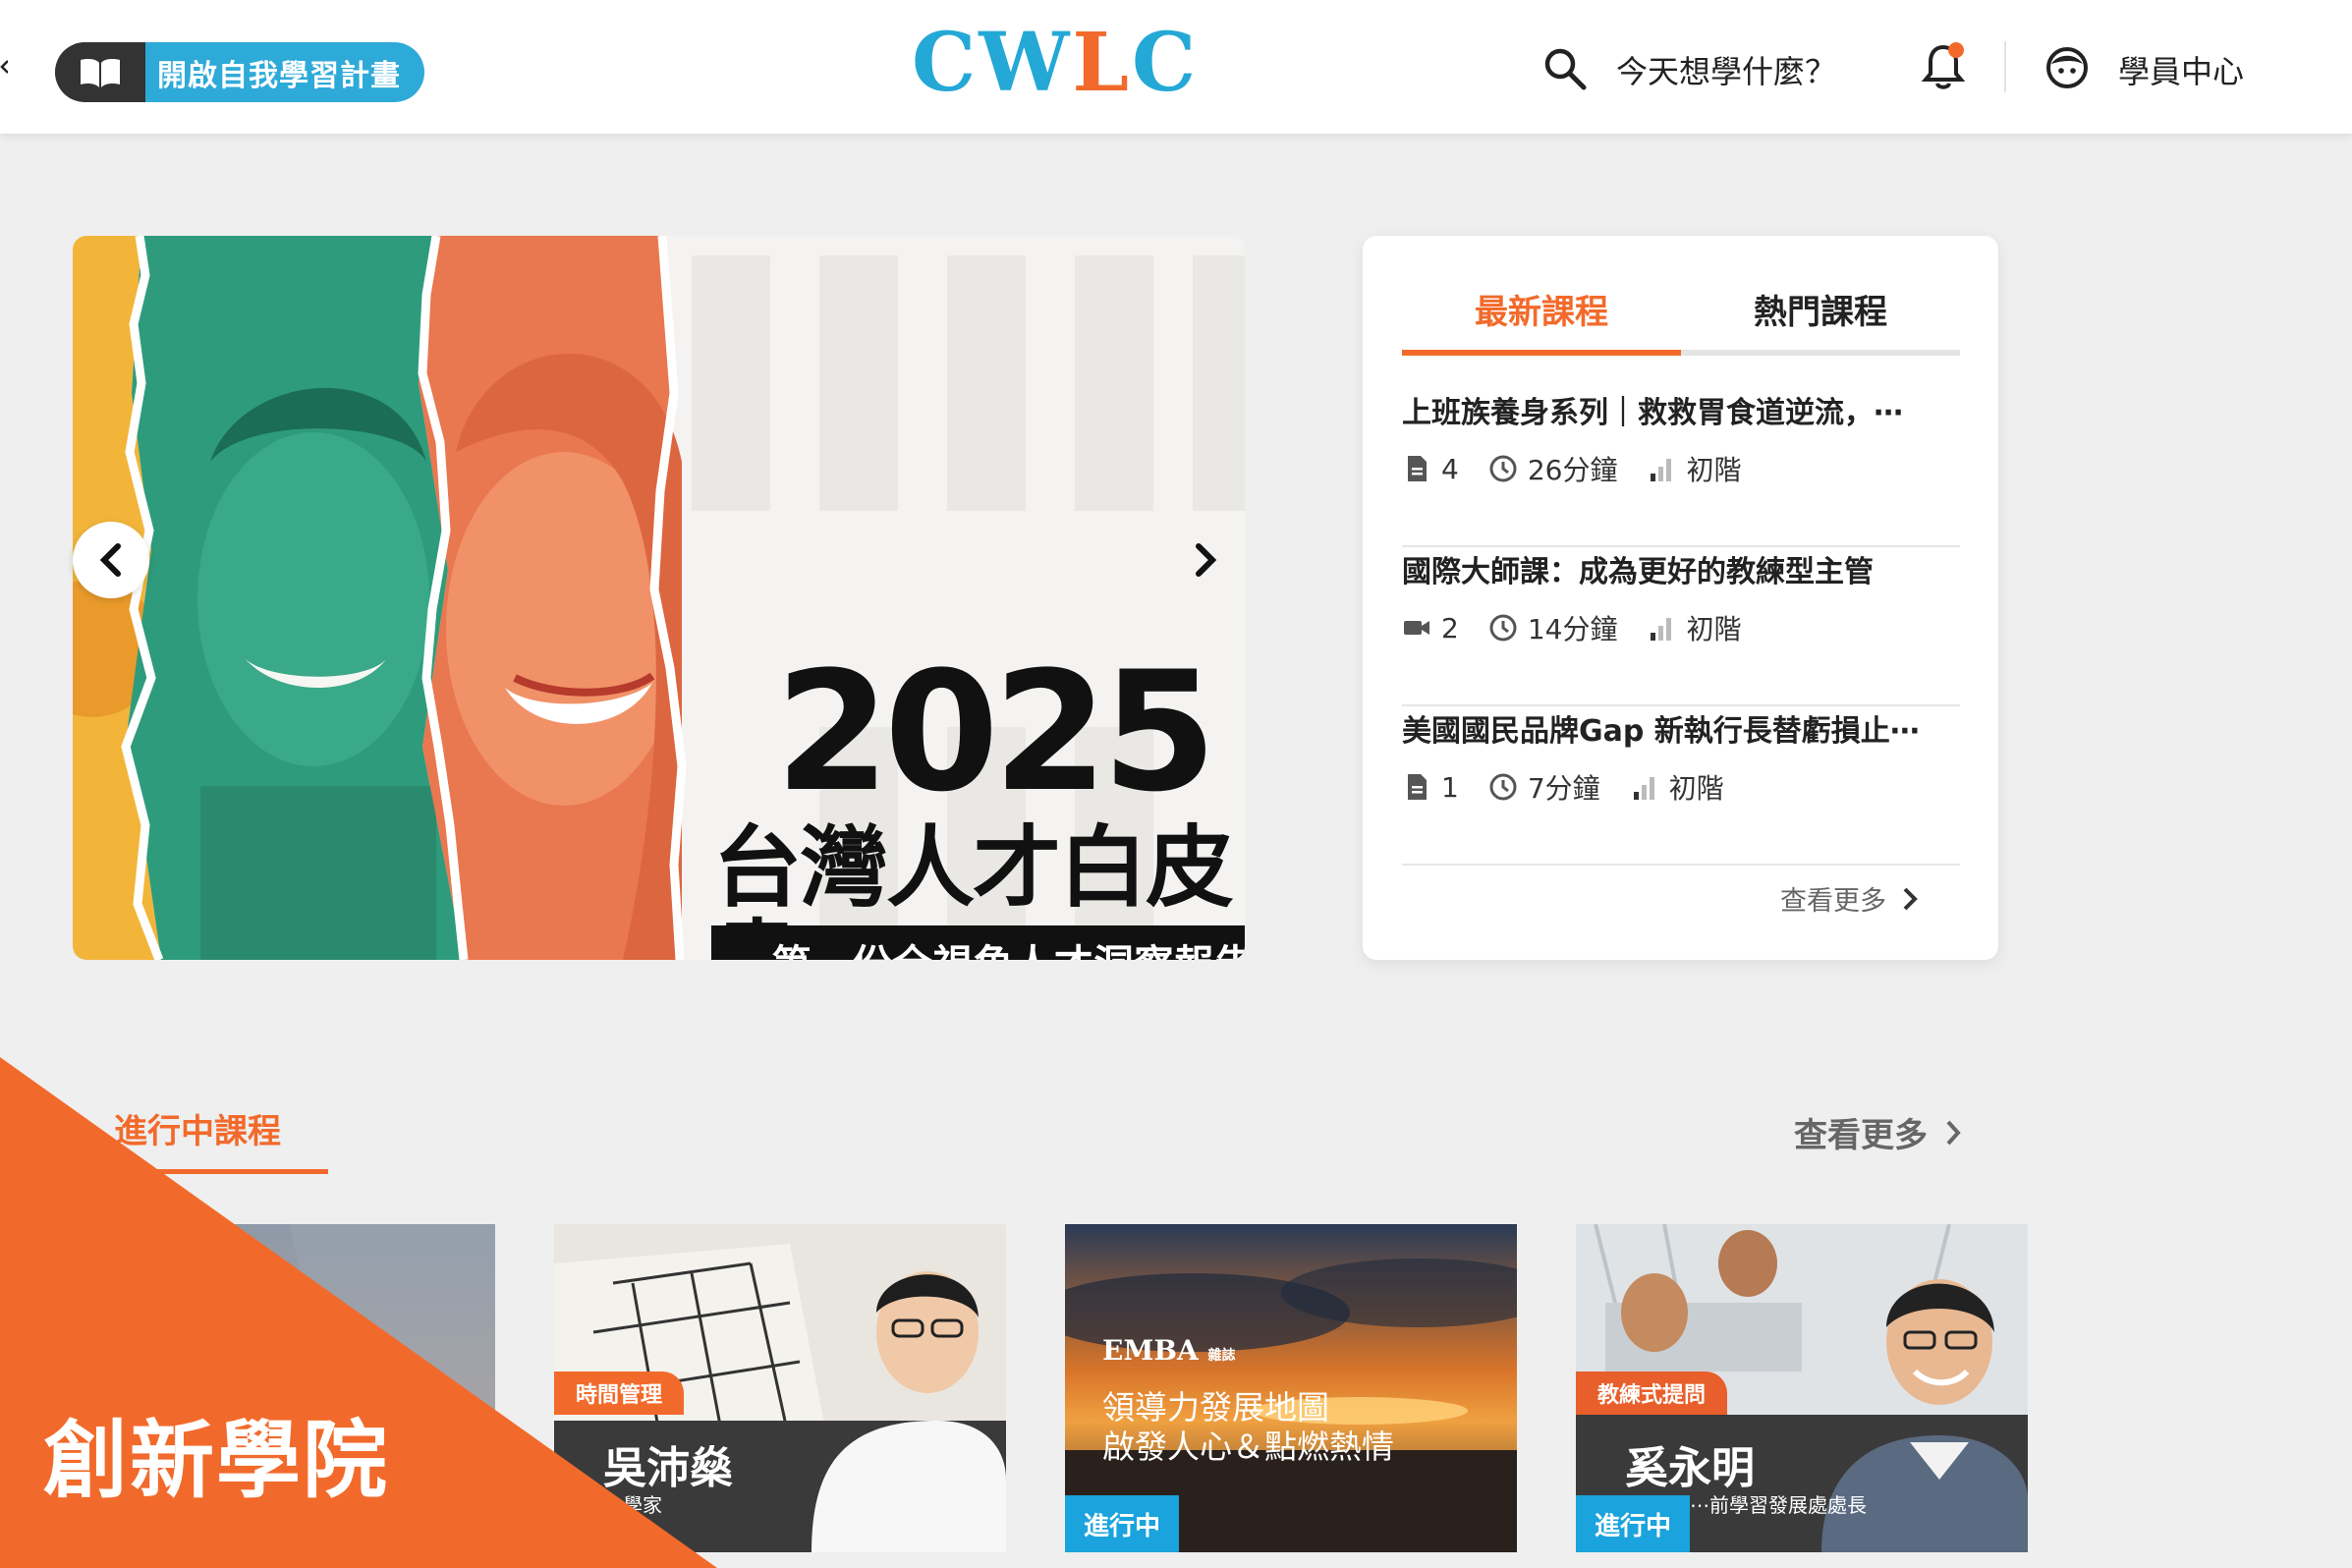 The width and height of the screenshot is (2352, 1568). I want to click on tab-active-indicator, so click(1541, 353).